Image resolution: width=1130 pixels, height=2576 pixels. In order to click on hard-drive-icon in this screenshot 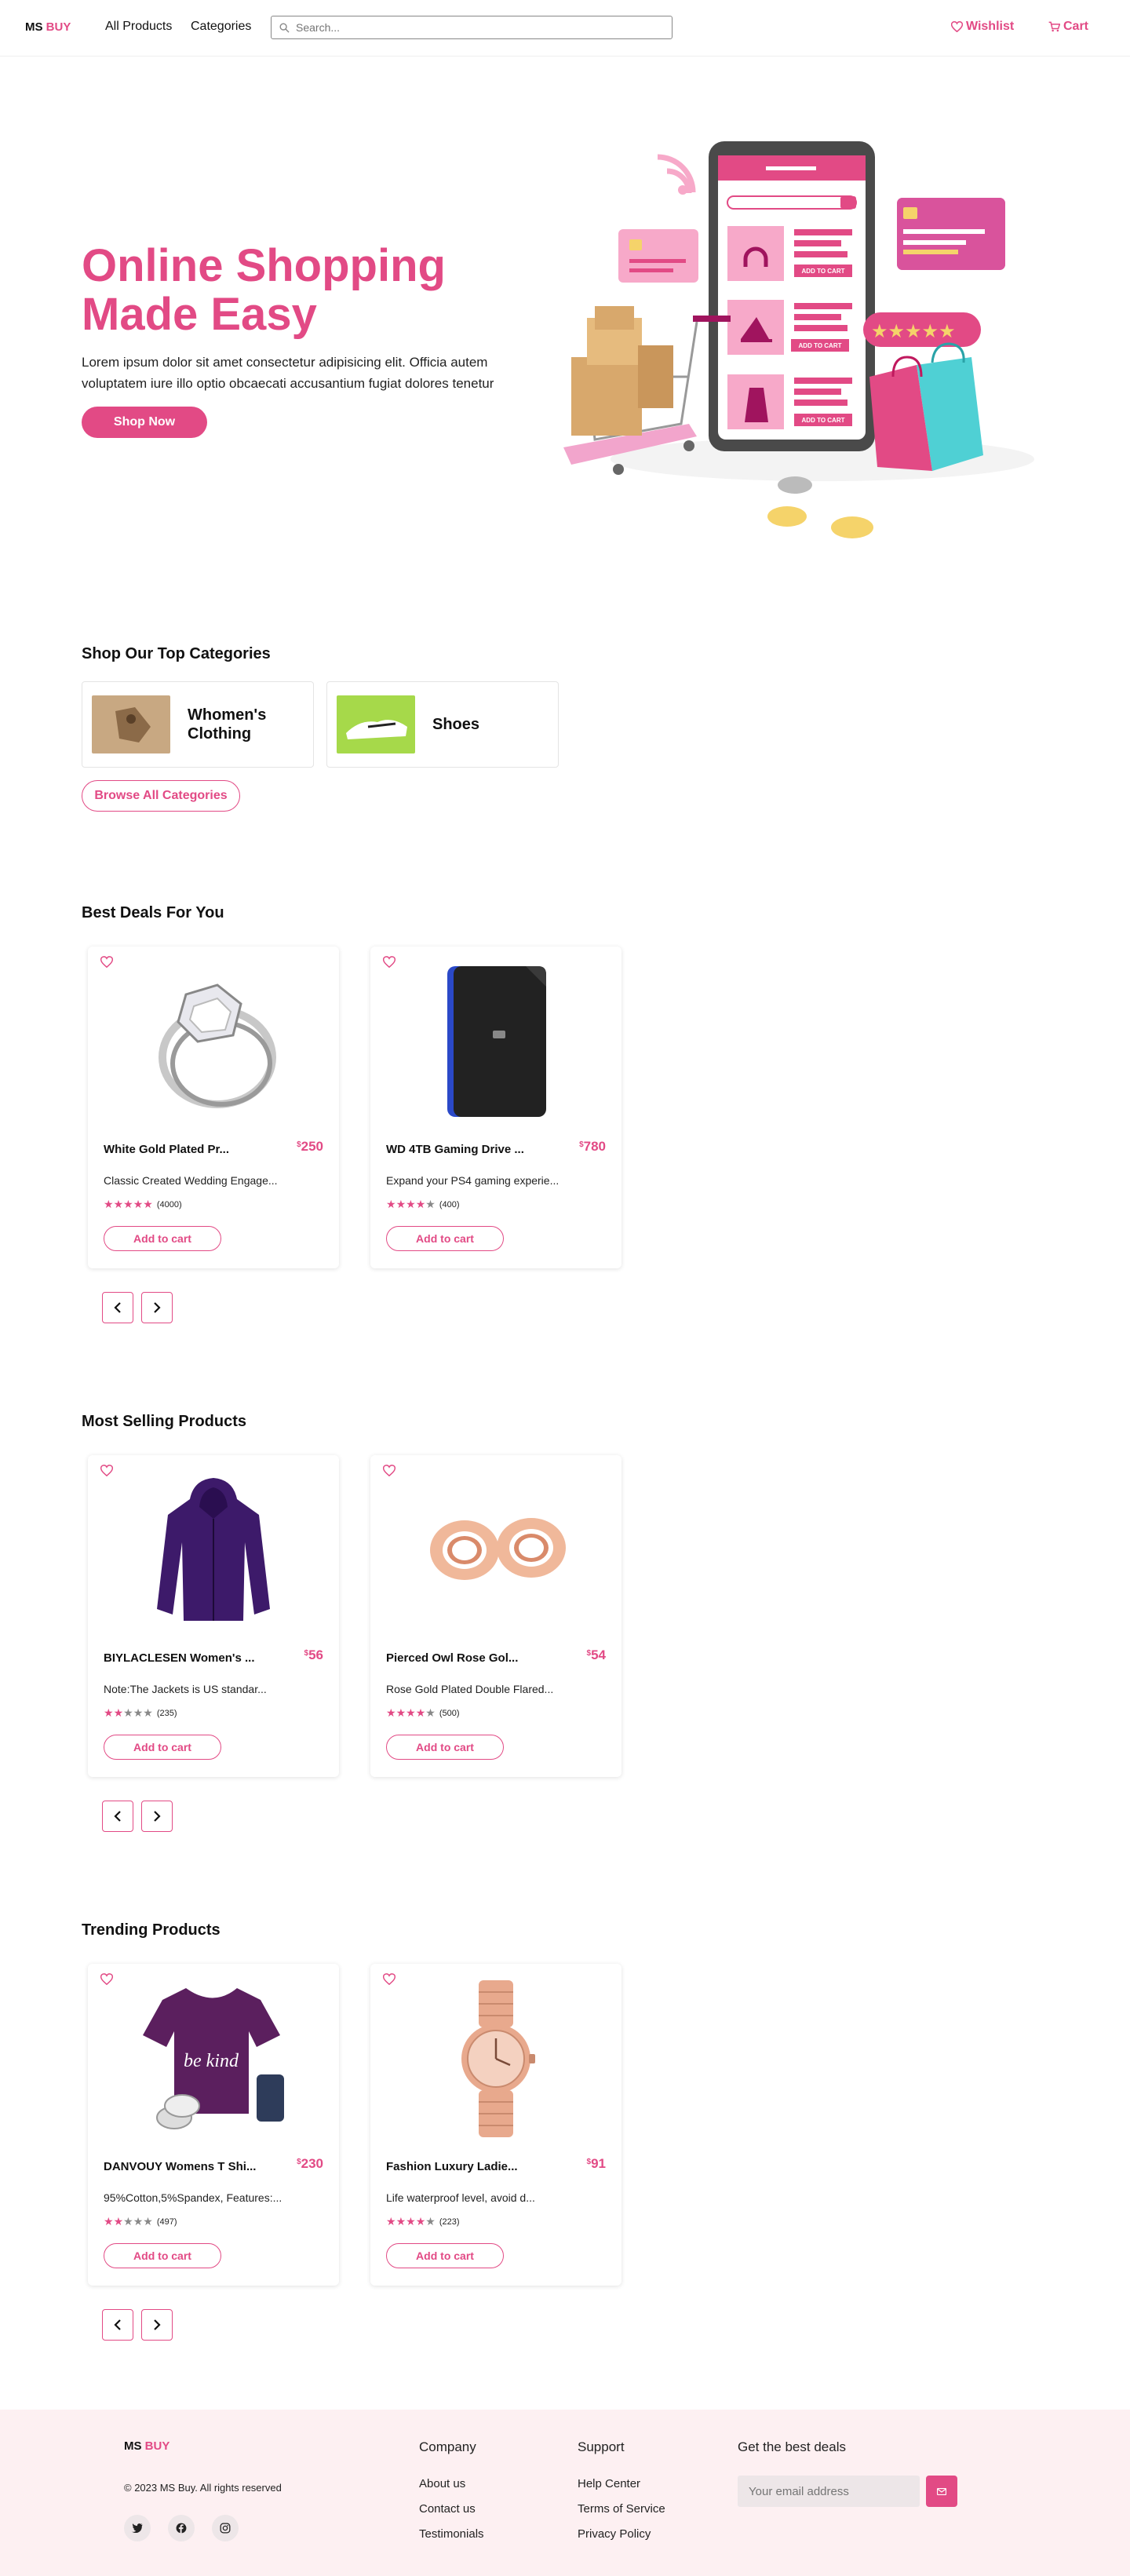, I will do `click(495, 1041)`.